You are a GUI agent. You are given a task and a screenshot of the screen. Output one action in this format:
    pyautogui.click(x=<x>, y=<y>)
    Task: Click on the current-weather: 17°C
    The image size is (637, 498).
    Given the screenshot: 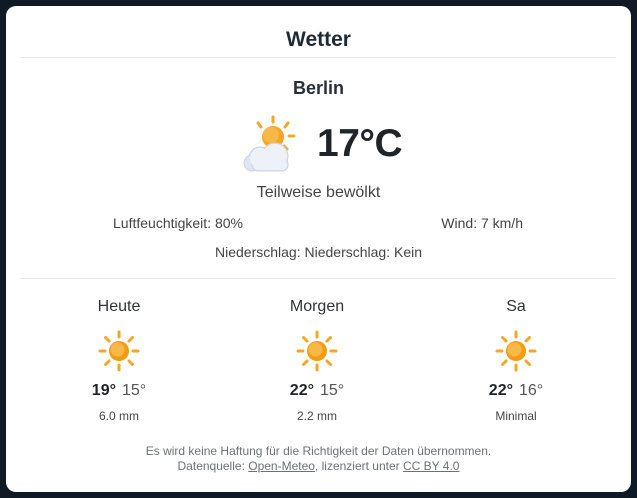 What is the action you would take?
    pyautogui.click(x=327, y=144)
    